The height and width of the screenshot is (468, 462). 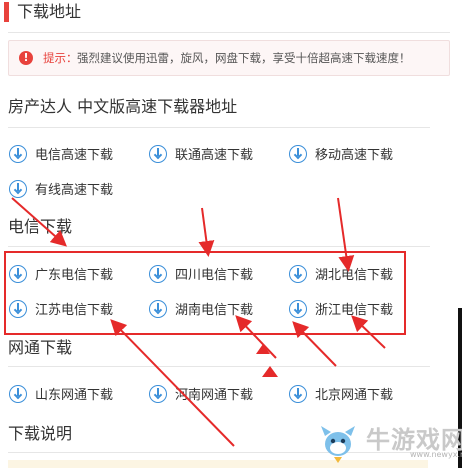 What do you see at coordinates (40, 347) in the screenshot?
I see `section-title-netcom: 网通下载` at bounding box center [40, 347].